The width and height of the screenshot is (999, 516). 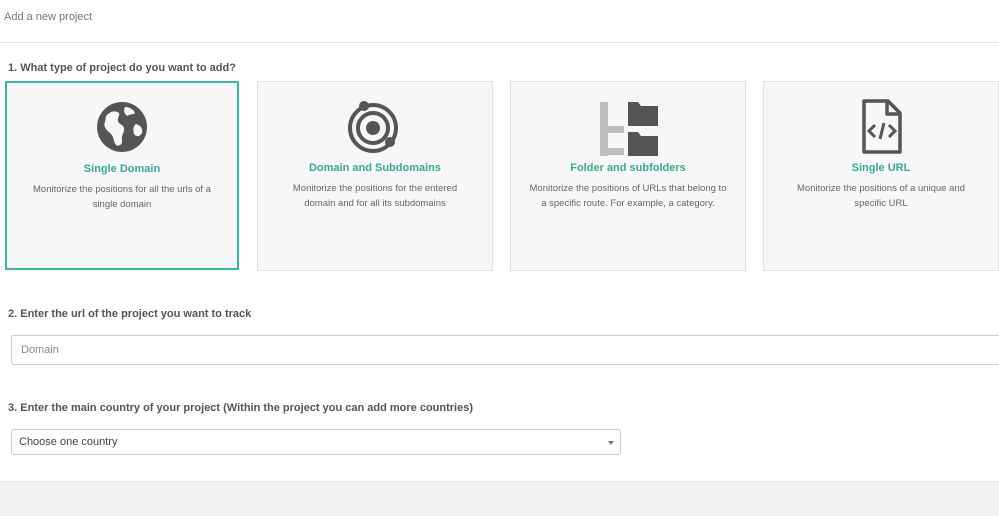 What do you see at coordinates (628, 168) in the screenshot?
I see `card-title: Folder and subfolders` at bounding box center [628, 168].